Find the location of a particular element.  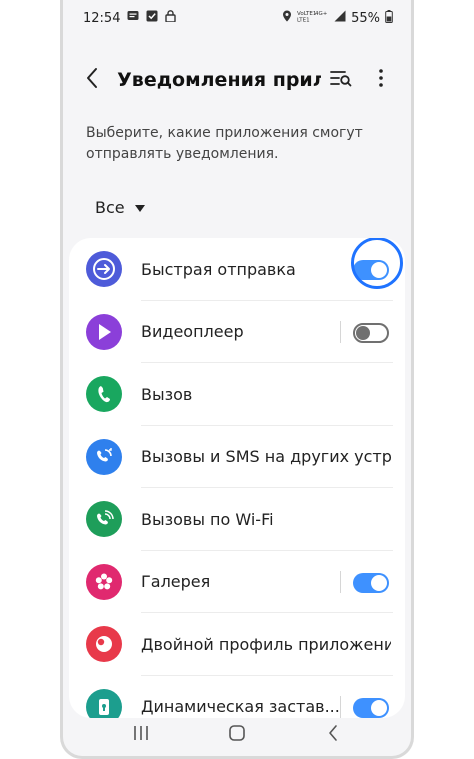

more-vertical-icon is located at coordinates (381, 80).